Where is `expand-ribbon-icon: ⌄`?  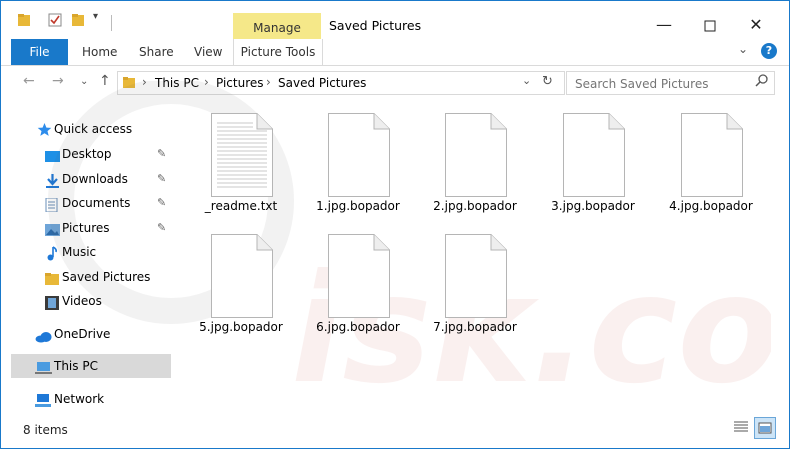
expand-ribbon-icon: ⌄ is located at coordinates (743, 49).